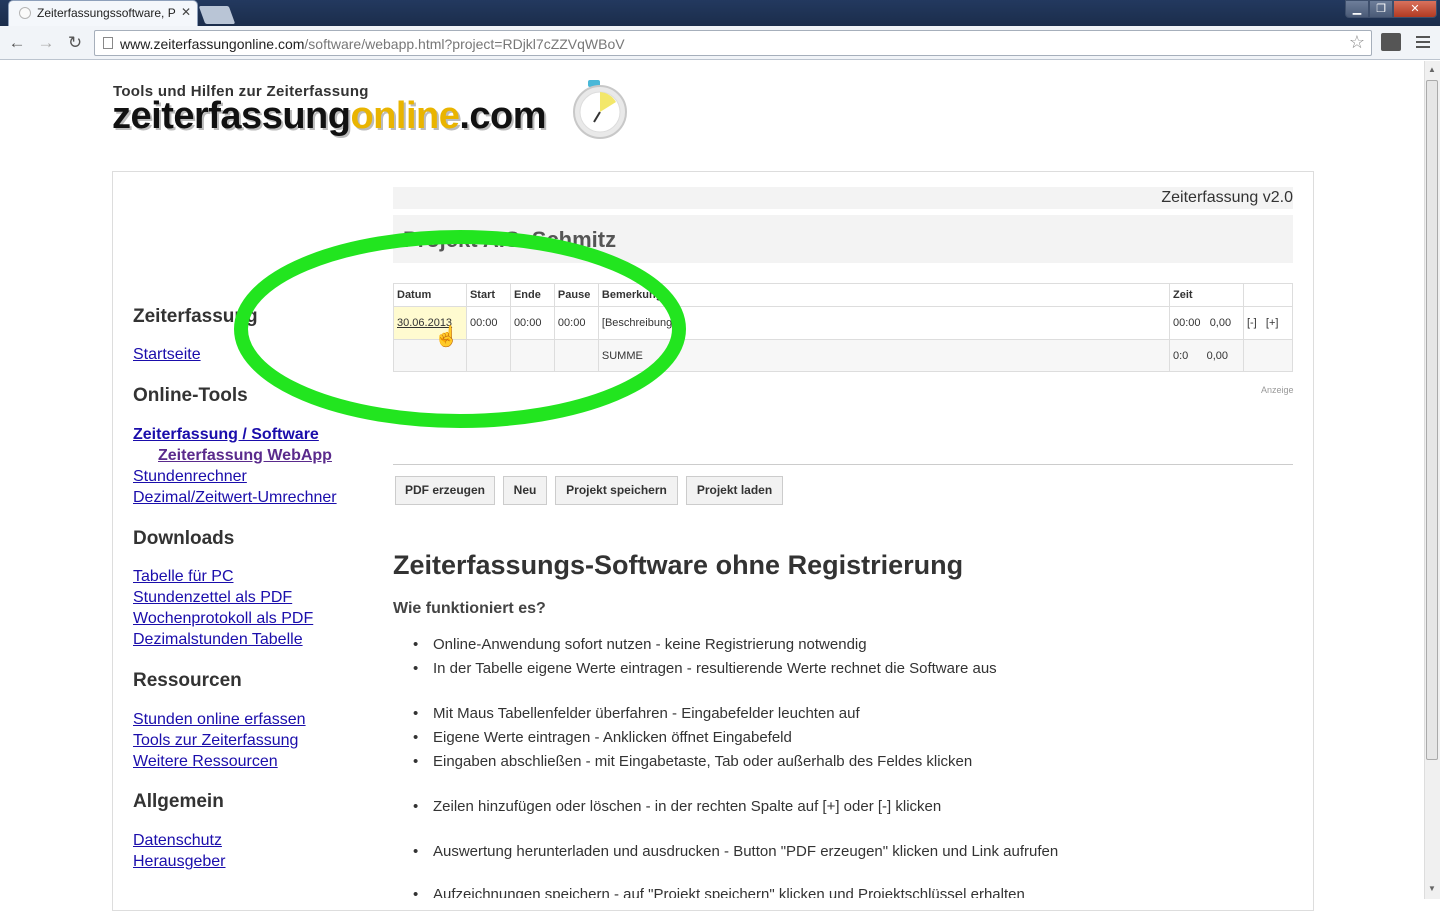 Image resolution: width=1440 pixels, height=911 pixels. I want to click on site-logo: zeiterfassungonline.com, so click(329, 116).